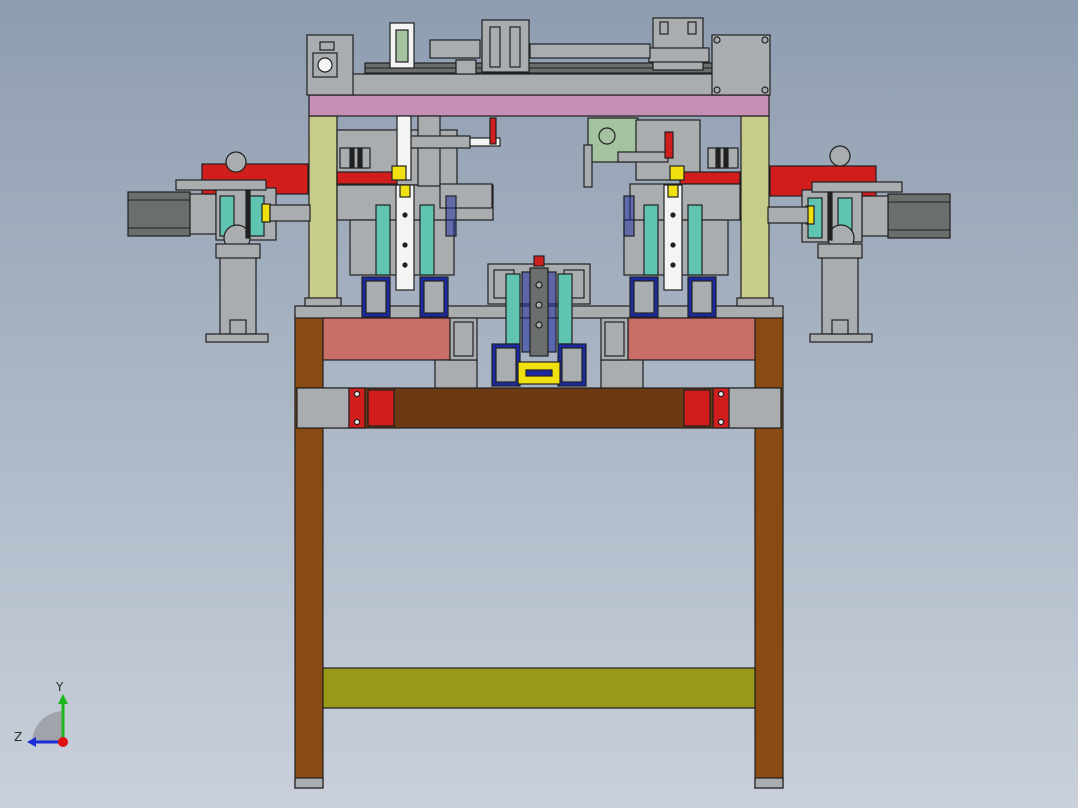 This screenshot has width=1078, height=808. I want to click on center-jaw-left, so click(513, 309).